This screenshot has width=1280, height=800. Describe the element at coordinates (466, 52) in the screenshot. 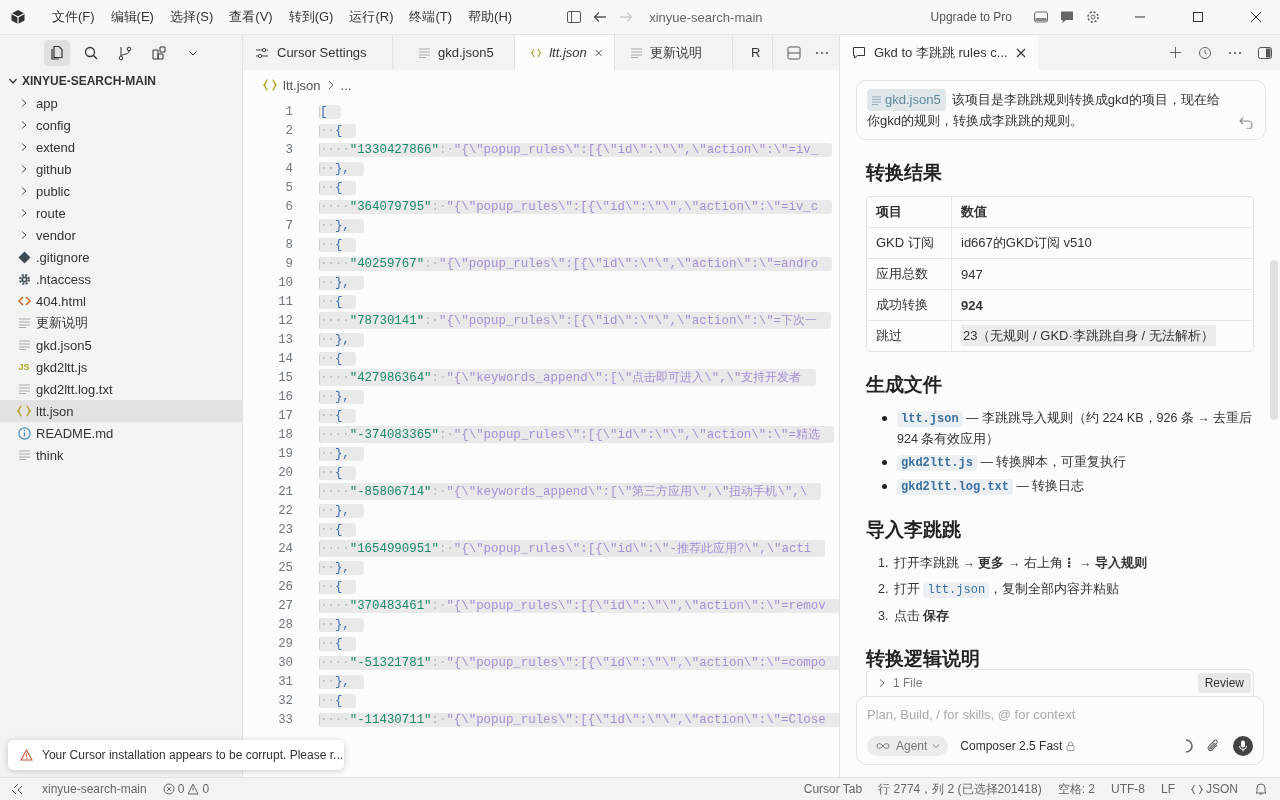

I see `tab-label: gkd.json5` at that location.